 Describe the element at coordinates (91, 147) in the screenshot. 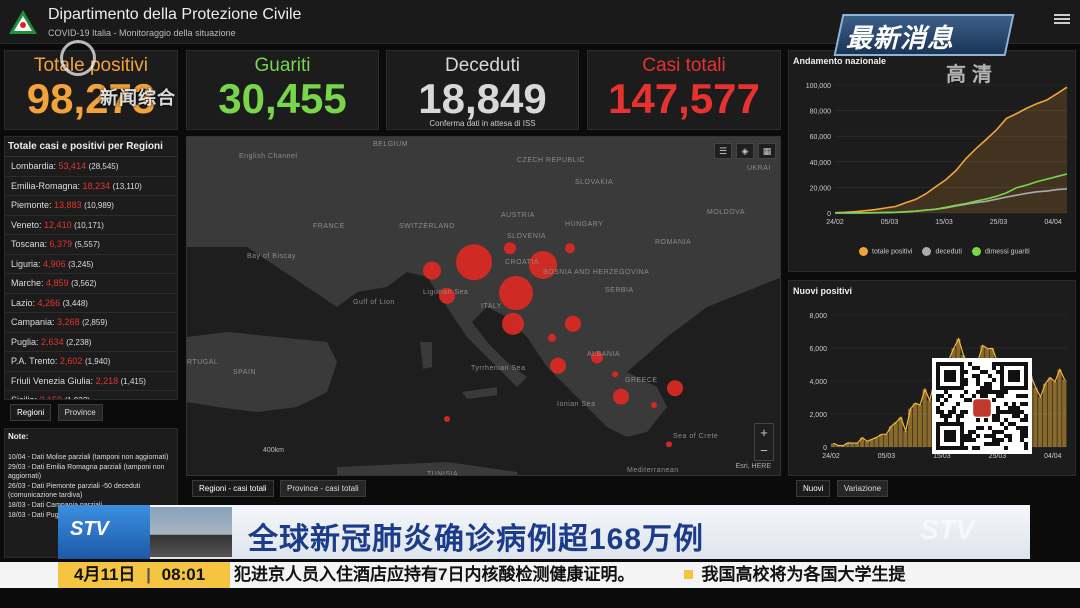

I see `regions-title: Totale casi e positivi per Regioni` at that location.